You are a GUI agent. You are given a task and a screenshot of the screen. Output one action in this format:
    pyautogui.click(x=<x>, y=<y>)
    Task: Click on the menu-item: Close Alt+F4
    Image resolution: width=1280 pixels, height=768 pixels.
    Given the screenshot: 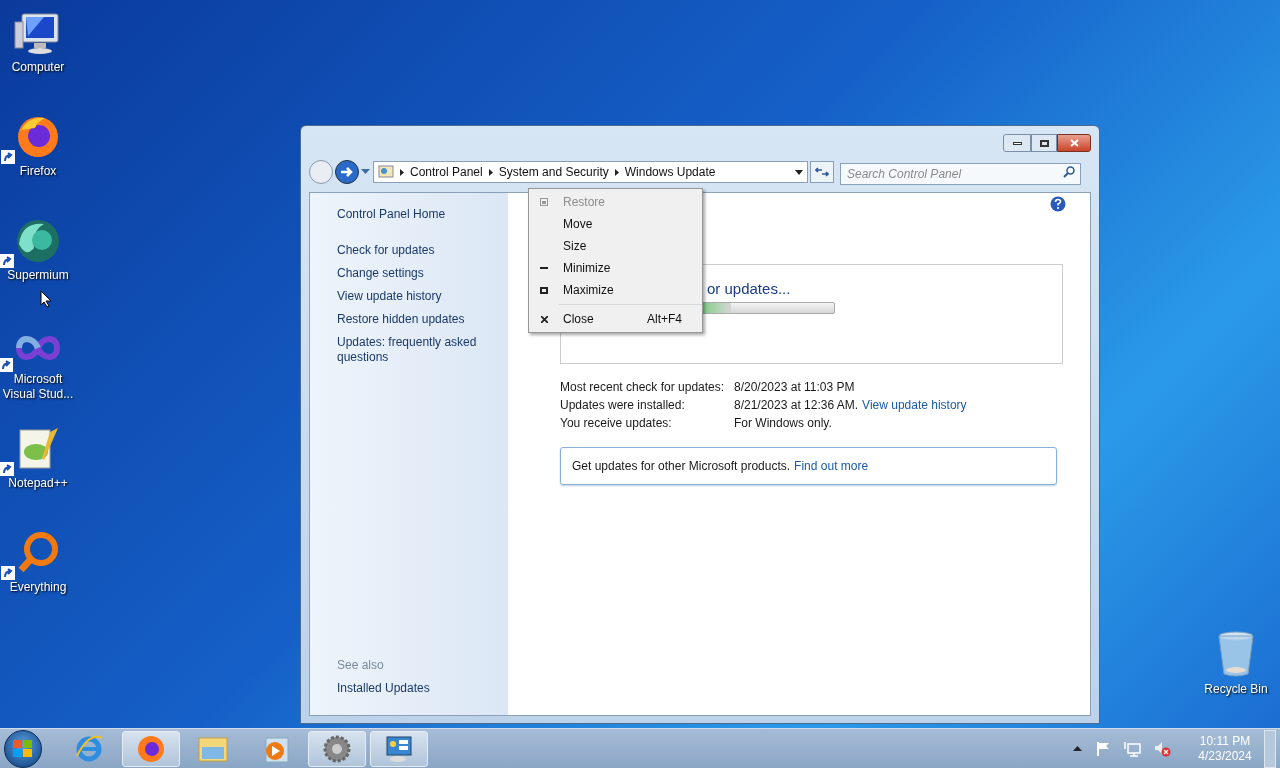 What is the action you would take?
    pyautogui.click(x=615, y=319)
    